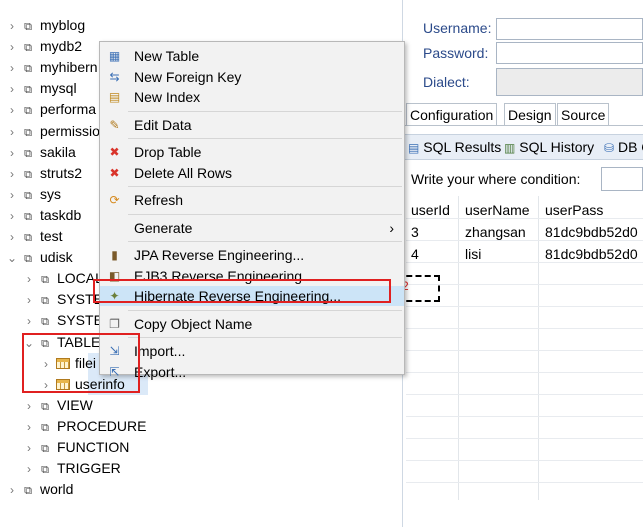  Describe the element at coordinates (183, 172) in the screenshot. I see `menu-item-label: Delete All Rows` at that location.